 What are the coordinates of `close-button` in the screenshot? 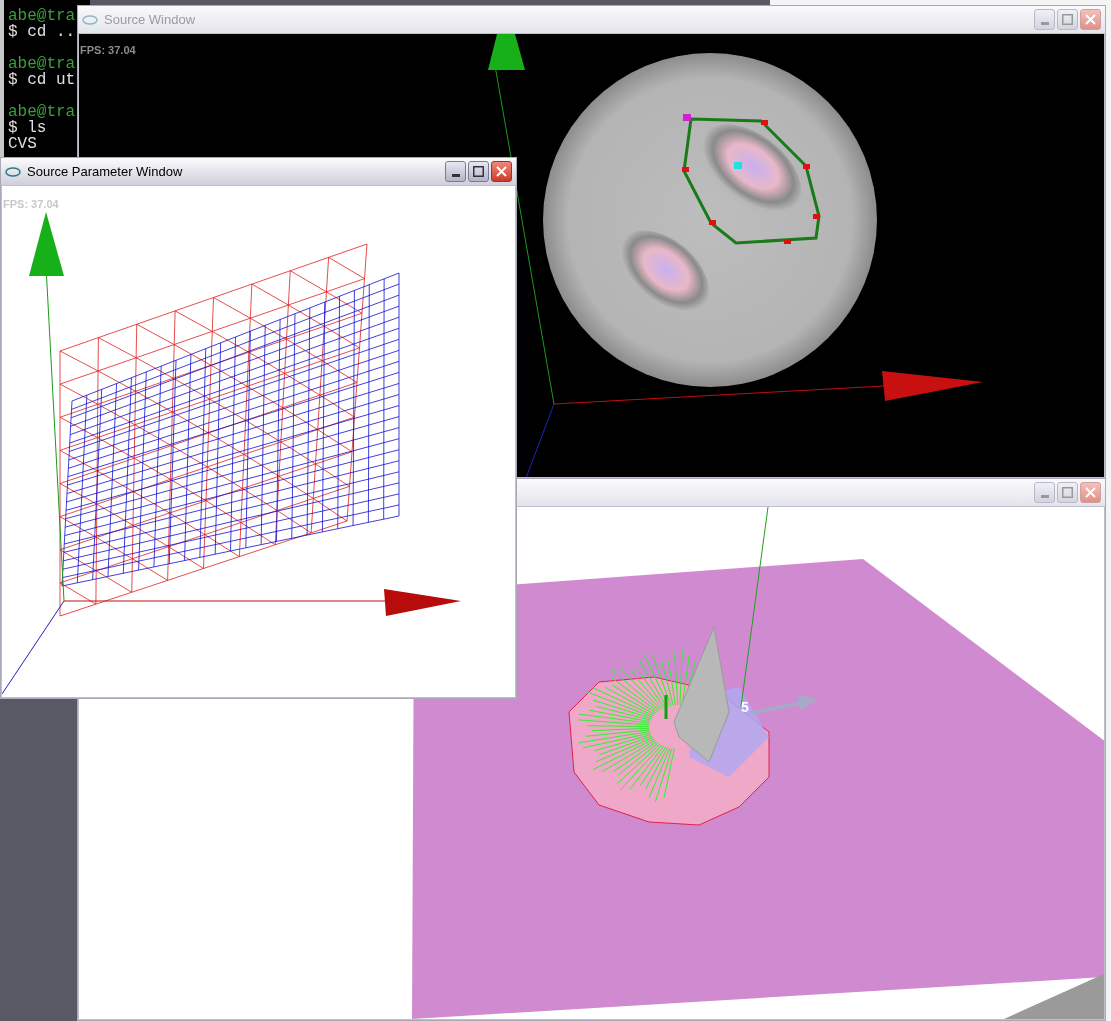 It's located at (501, 171).